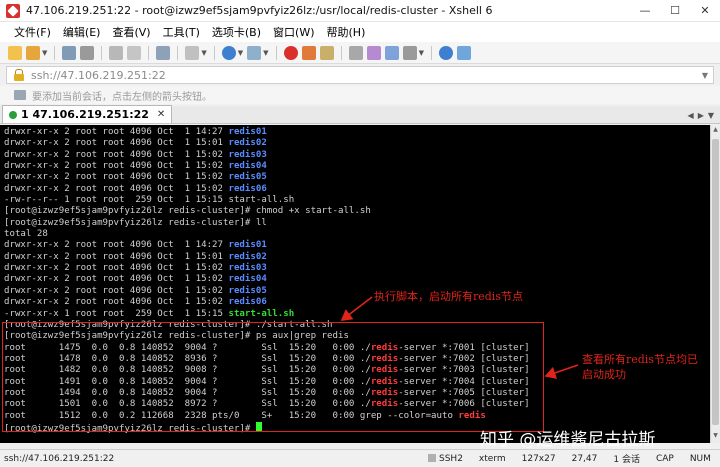  I want to click on tab-close-icon: ✕, so click(161, 114).